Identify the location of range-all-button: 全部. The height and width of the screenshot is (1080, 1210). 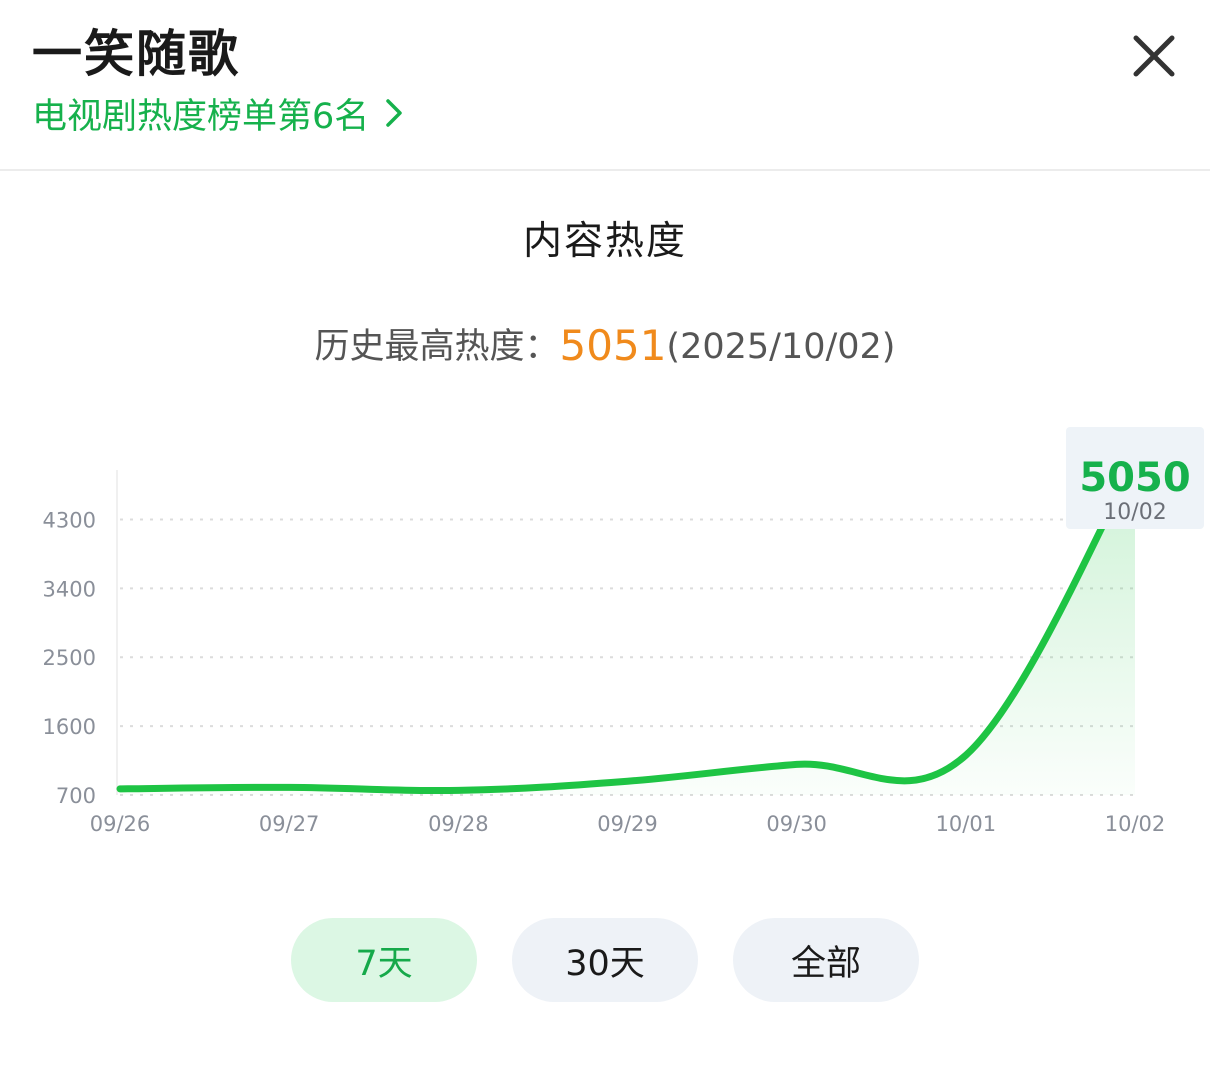
(826, 960).